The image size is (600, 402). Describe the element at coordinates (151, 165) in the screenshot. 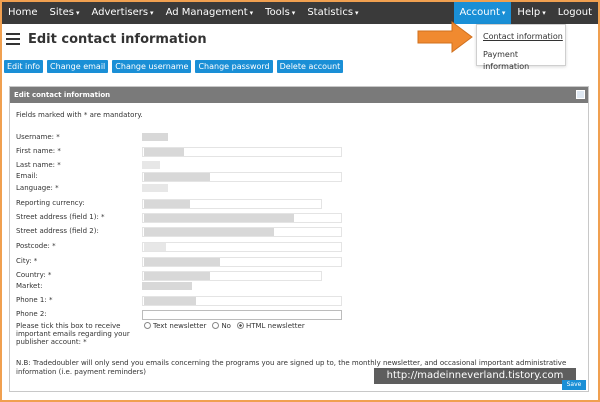

I see `last-name-value-redacted` at that location.